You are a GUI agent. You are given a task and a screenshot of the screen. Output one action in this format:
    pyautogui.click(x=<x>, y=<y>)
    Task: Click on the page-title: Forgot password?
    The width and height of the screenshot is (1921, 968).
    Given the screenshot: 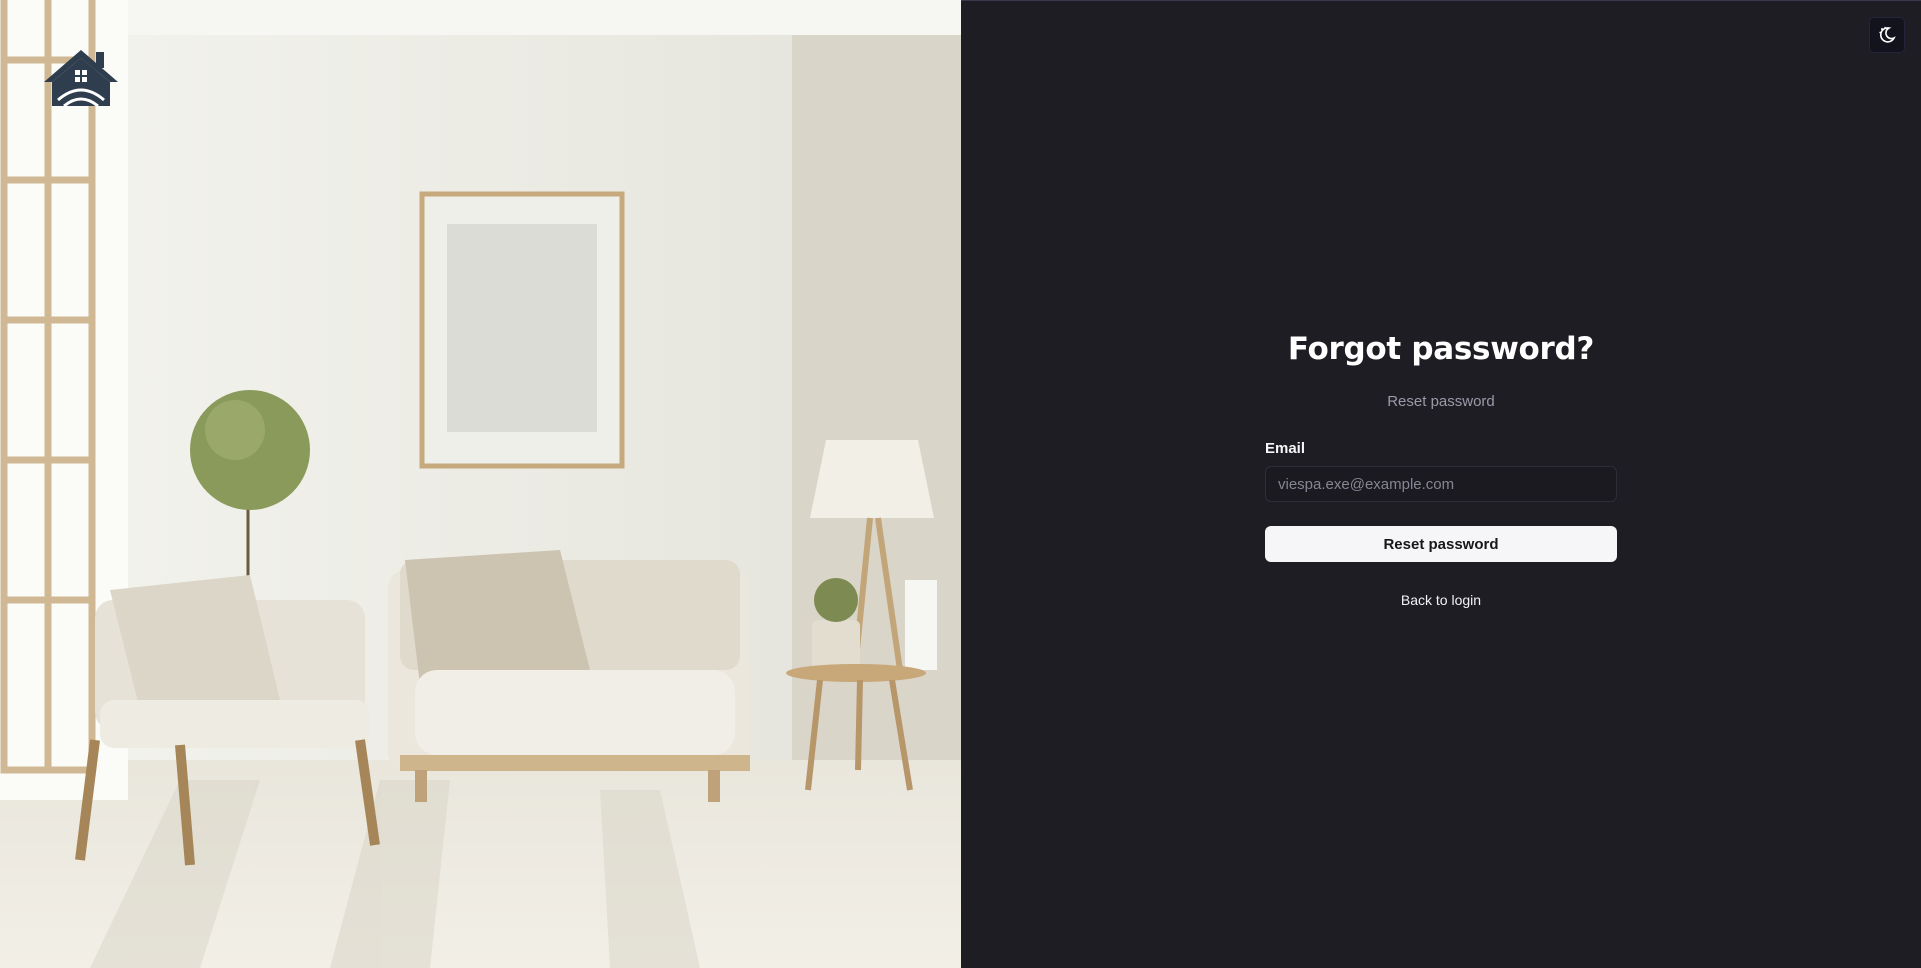 What is the action you would take?
    pyautogui.click(x=1441, y=349)
    